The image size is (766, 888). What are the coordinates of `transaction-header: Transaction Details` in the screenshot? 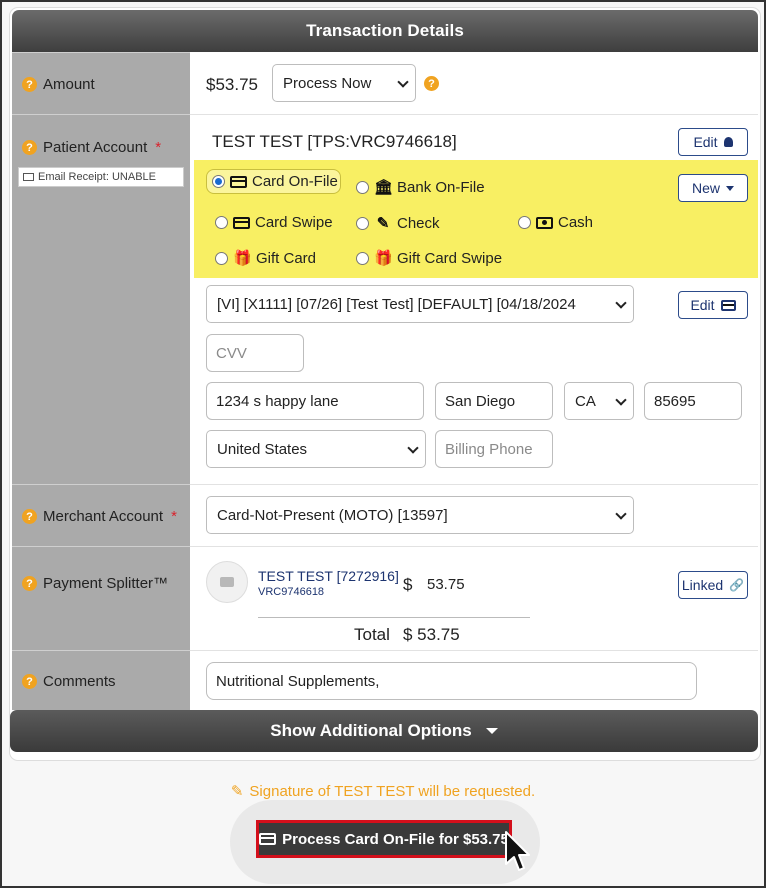 It's located at (385, 31).